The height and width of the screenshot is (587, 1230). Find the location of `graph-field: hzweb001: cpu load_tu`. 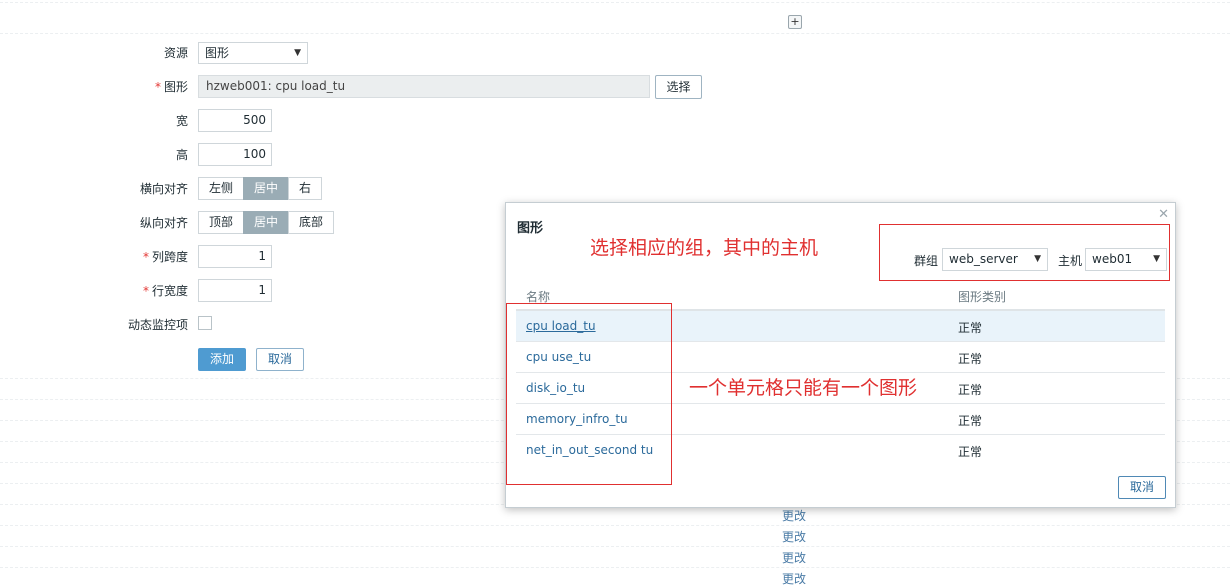

graph-field: hzweb001: cpu load_tu is located at coordinates (424, 86).